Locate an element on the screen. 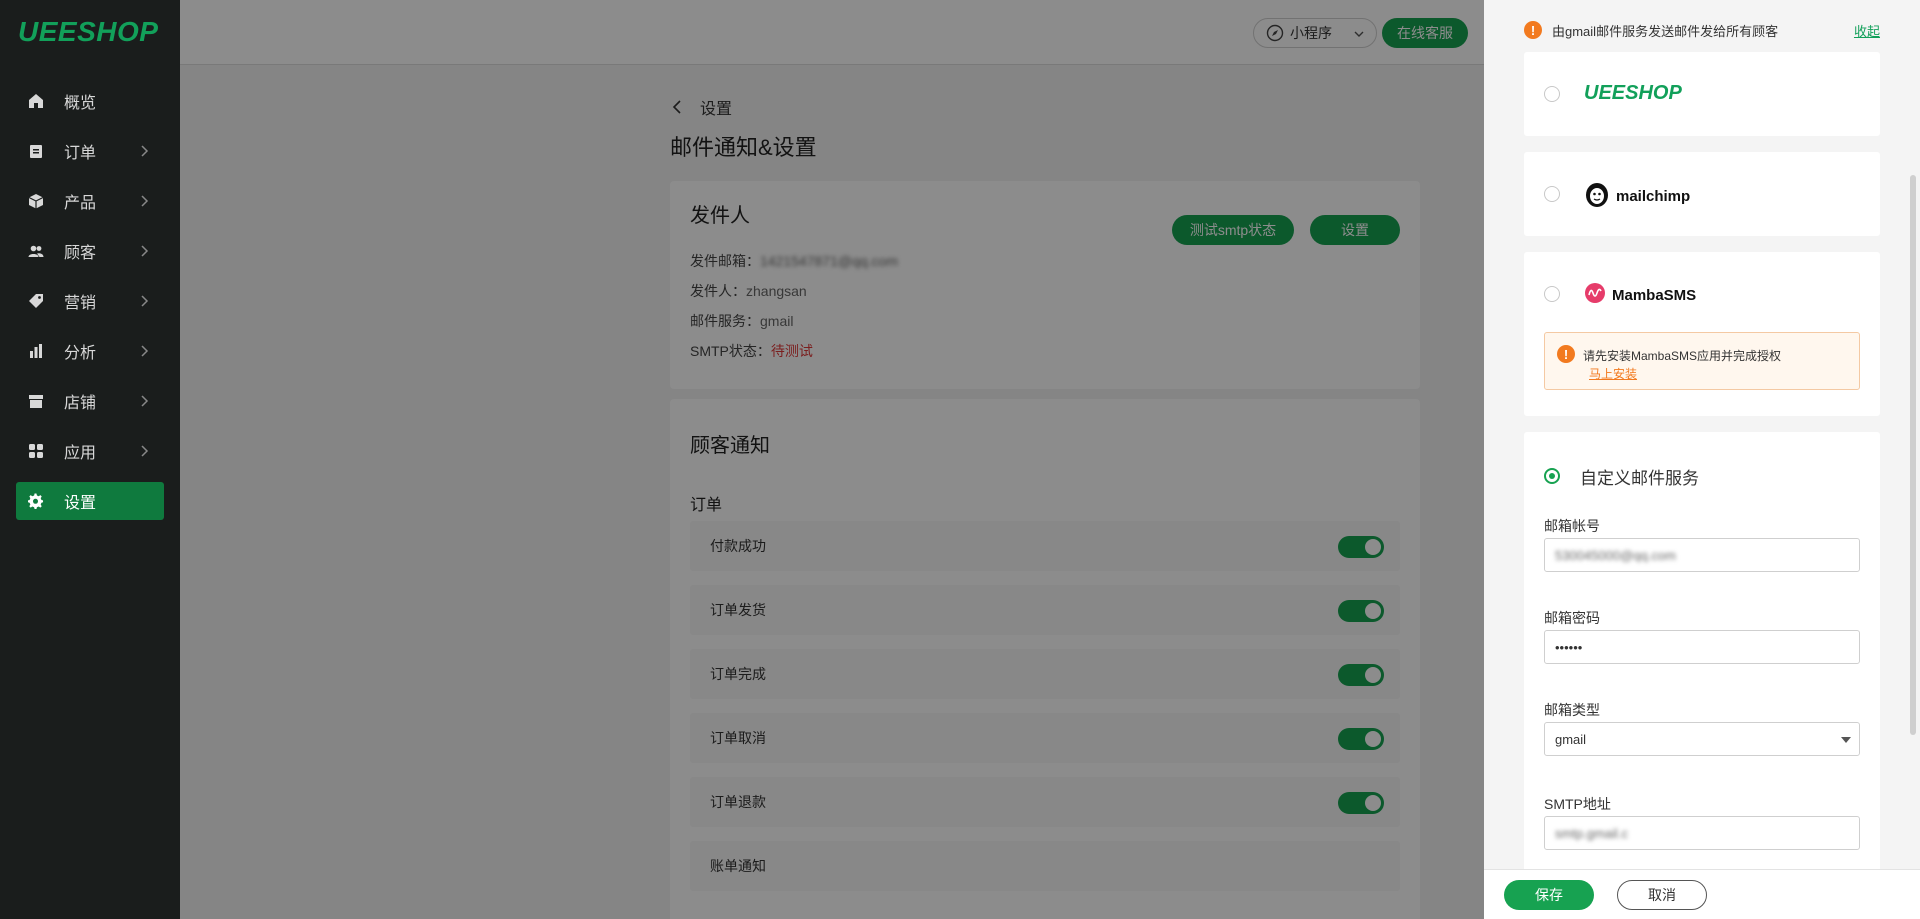 The height and width of the screenshot is (919, 1920). mambasms-icon is located at coordinates (1595, 295).